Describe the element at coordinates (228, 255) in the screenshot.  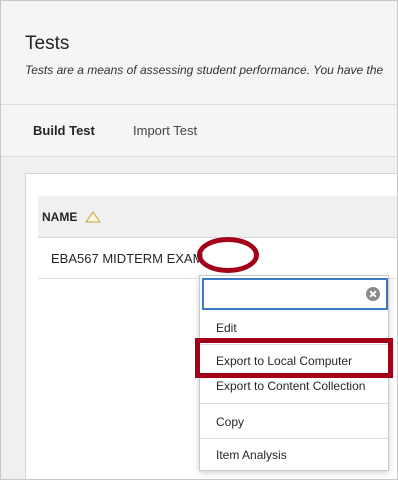
I see `annotation-ellipse` at that location.